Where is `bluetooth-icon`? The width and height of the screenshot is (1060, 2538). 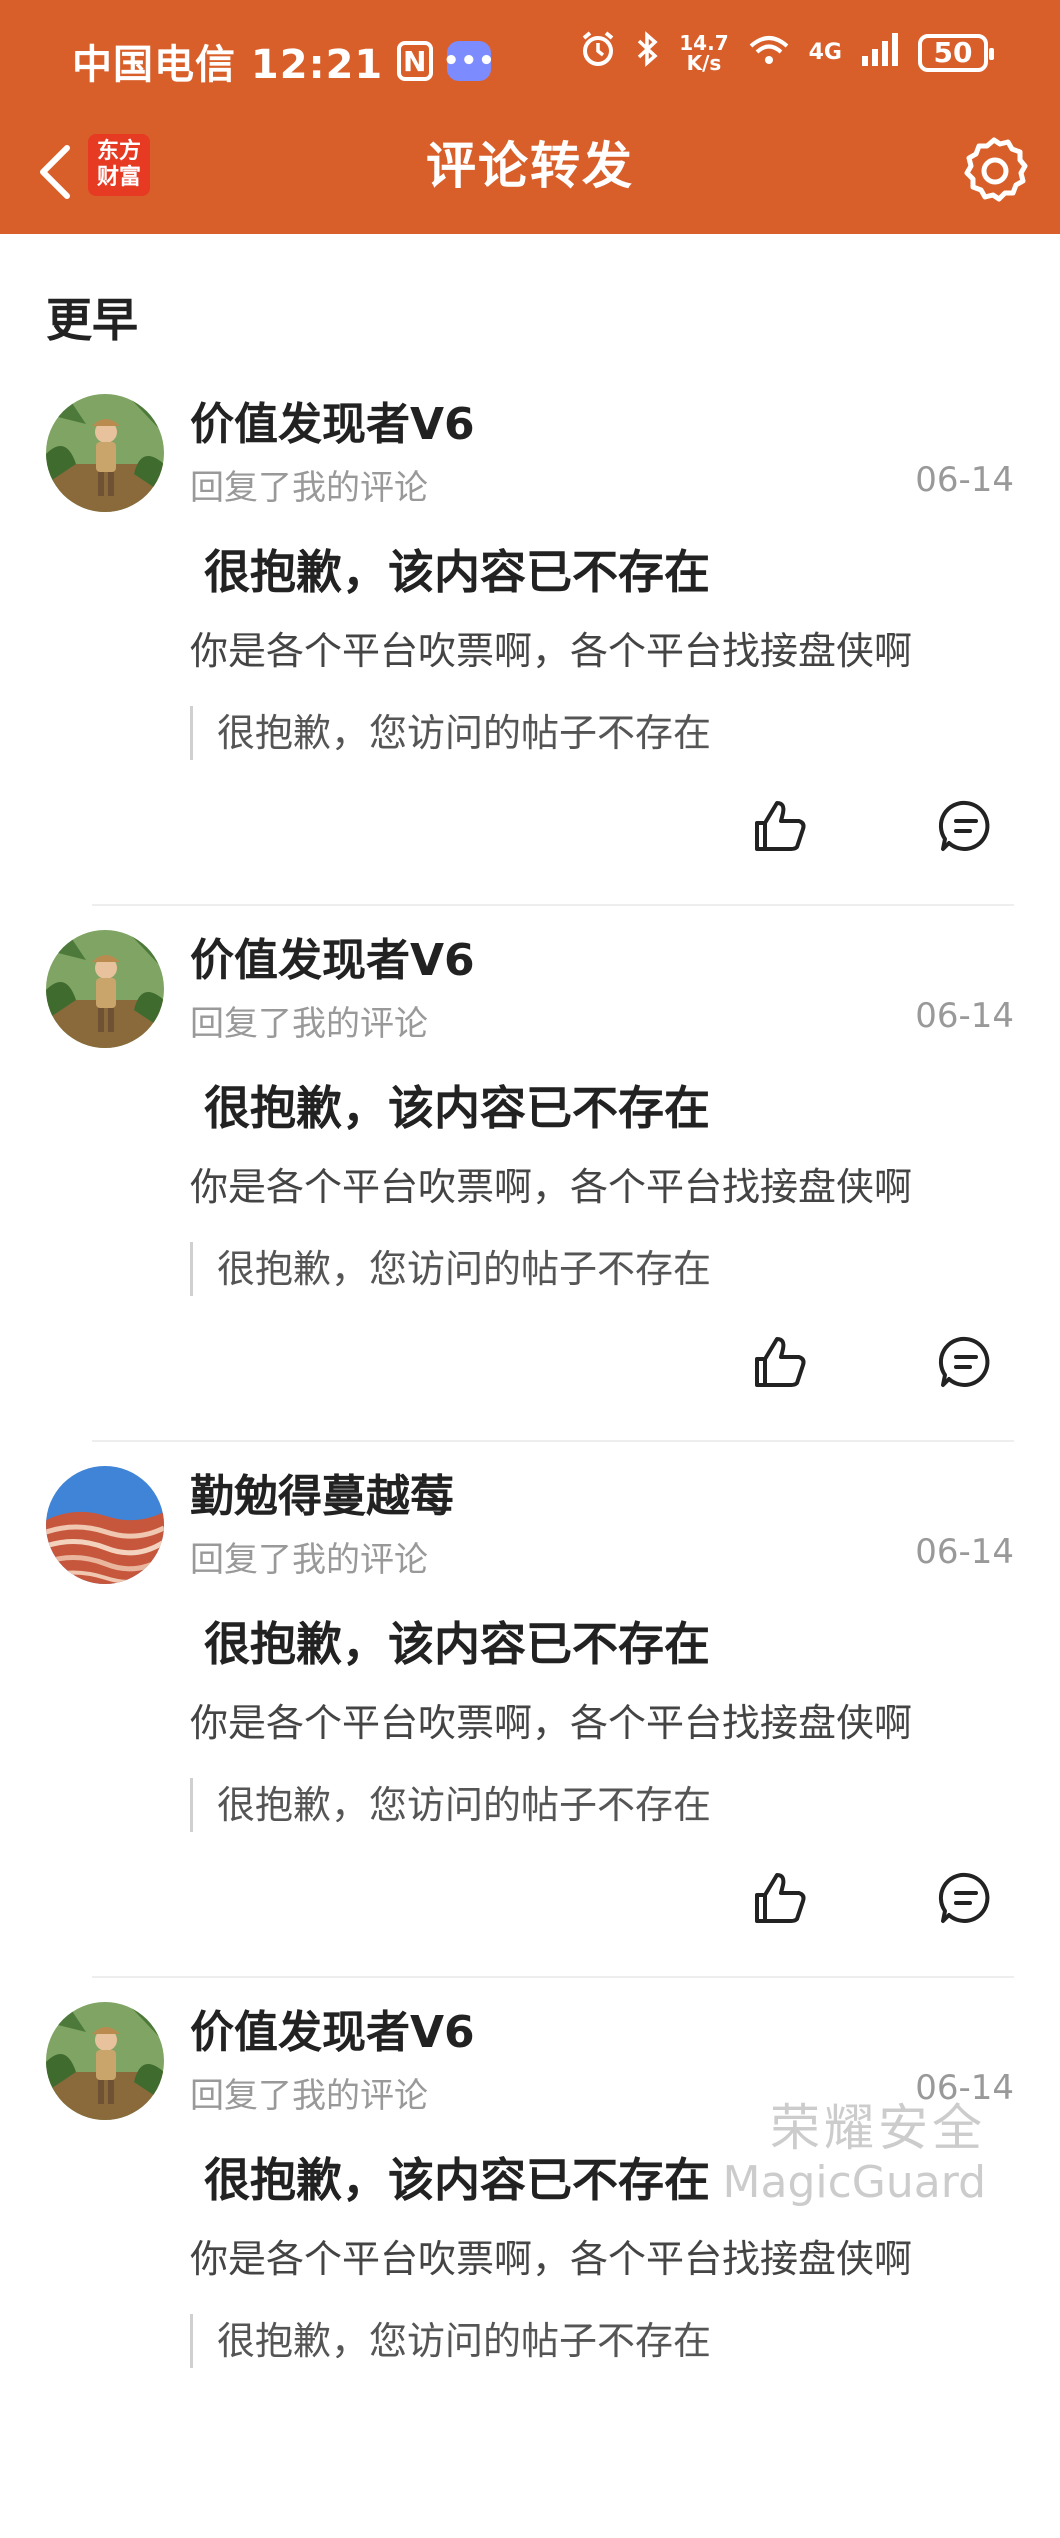
bluetooth-icon is located at coordinates (648, 52).